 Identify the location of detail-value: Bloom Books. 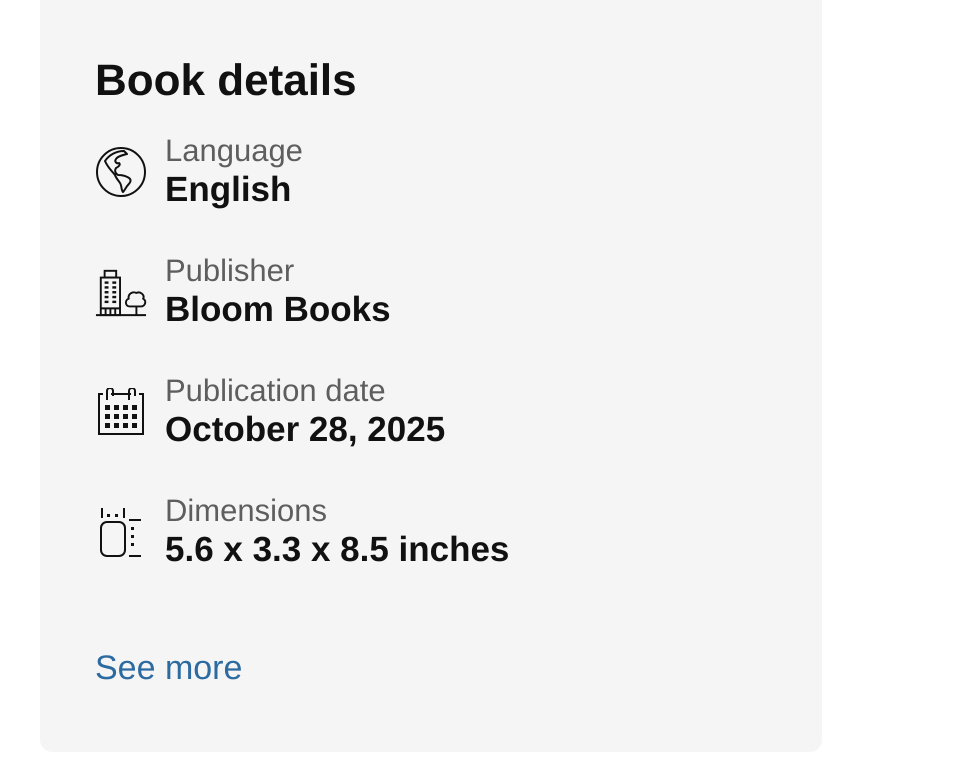
(278, 309).